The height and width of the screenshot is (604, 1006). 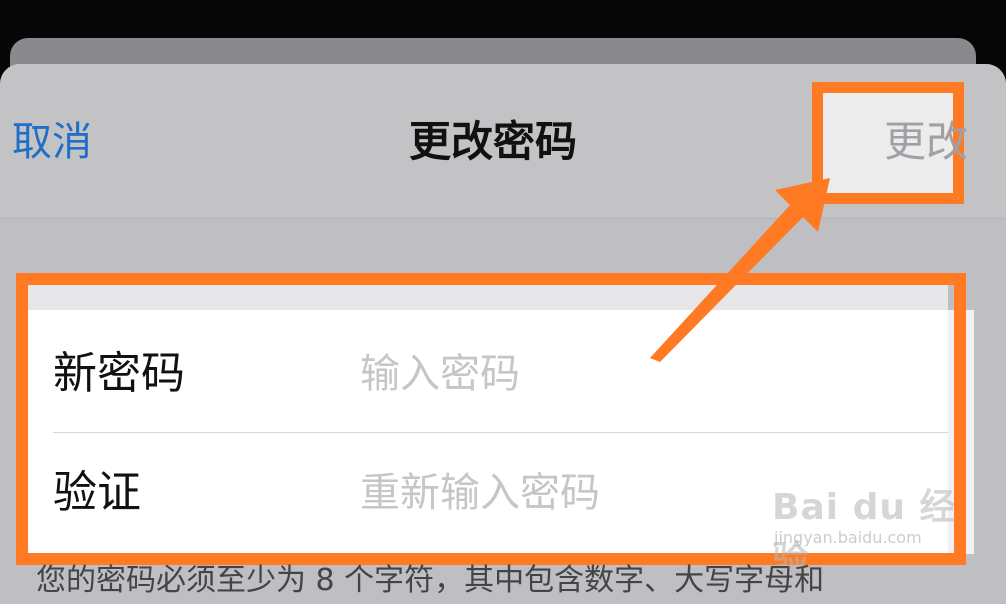 I want to click on baidu-watermark: Bai du 经验 jingyan.baidu.com, so click(x=872, y=525).